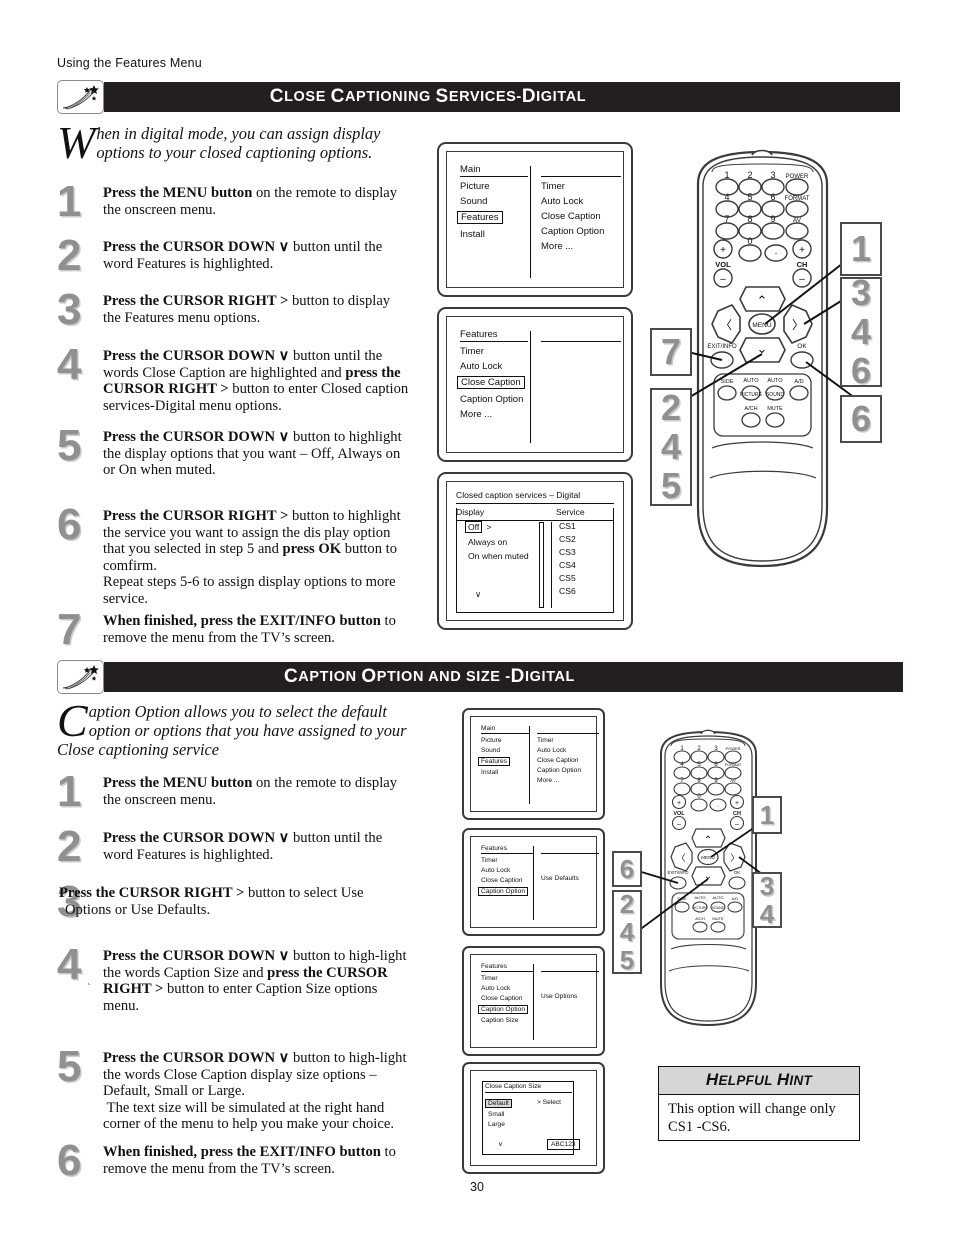 The width and height of the screenshot is (954, 1235). I want to click on step-number: 6, so click(69, 524).